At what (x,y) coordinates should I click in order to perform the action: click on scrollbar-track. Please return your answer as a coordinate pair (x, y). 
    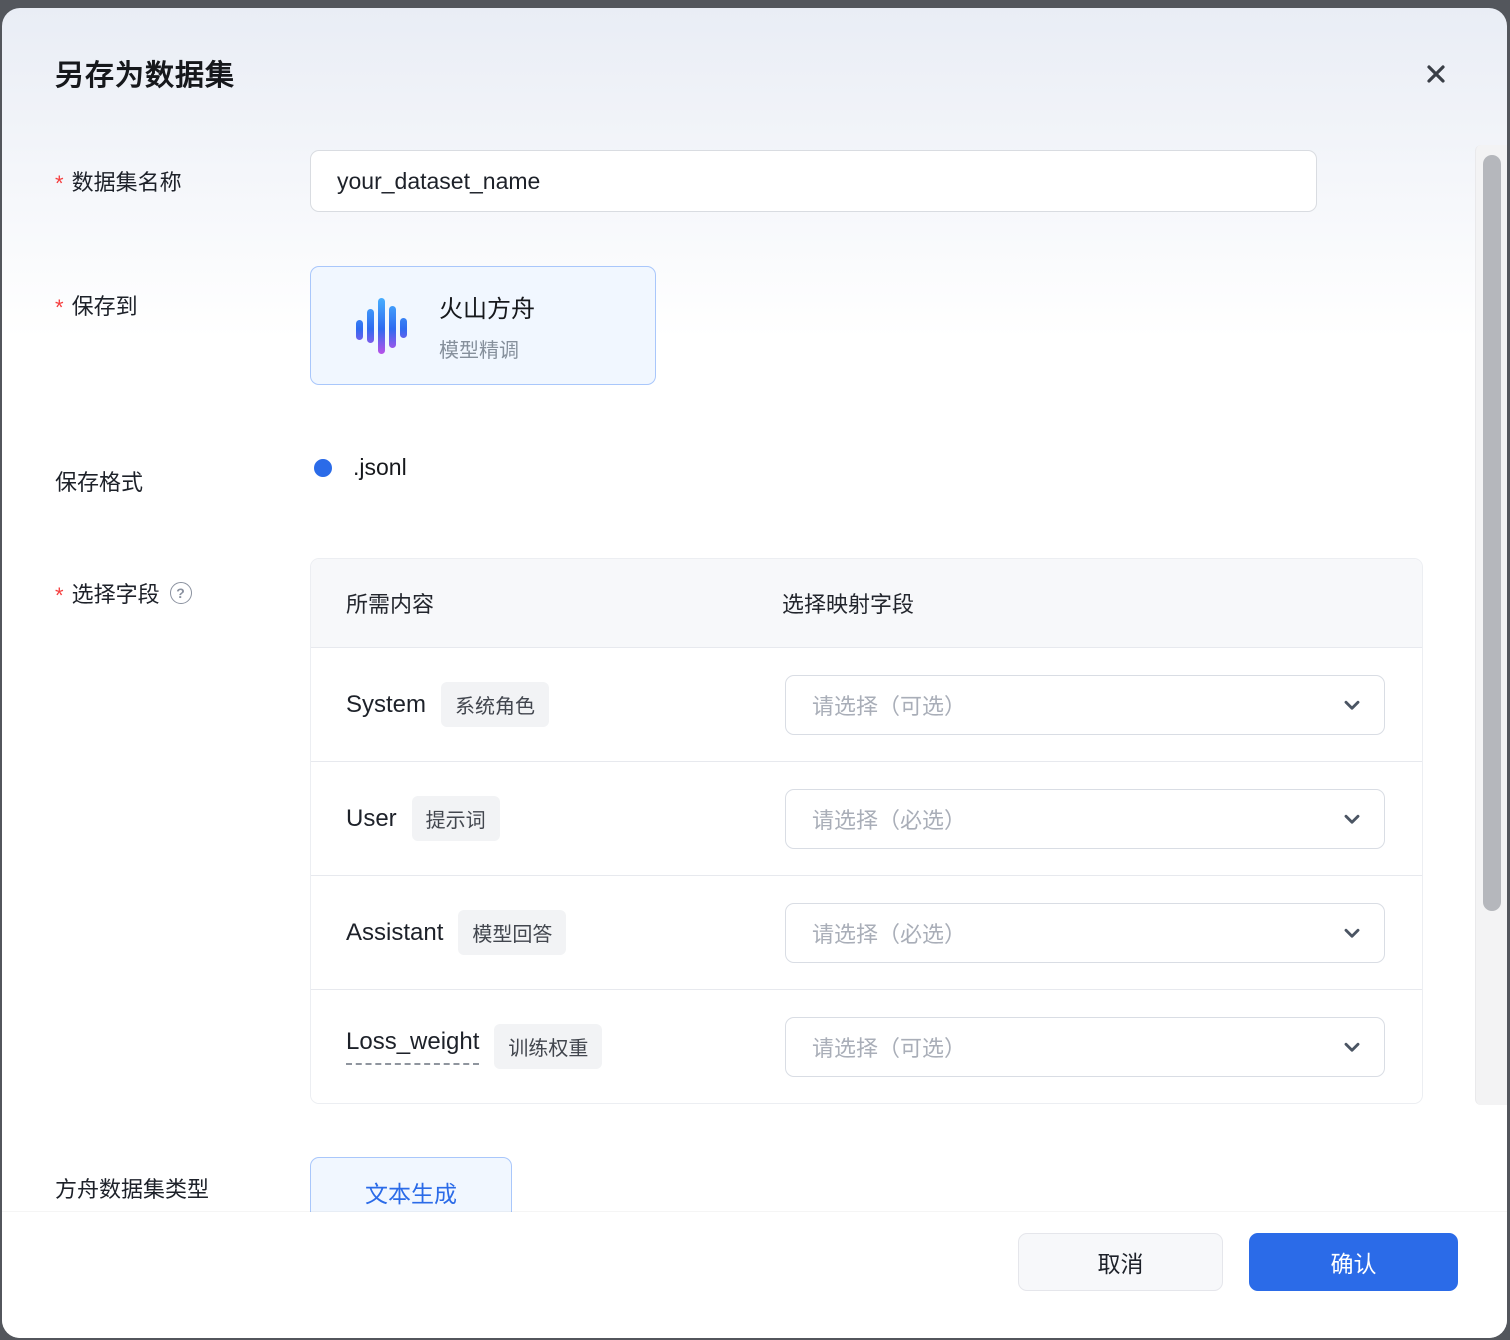
    Looking at the image, I should click on (1491, 625).